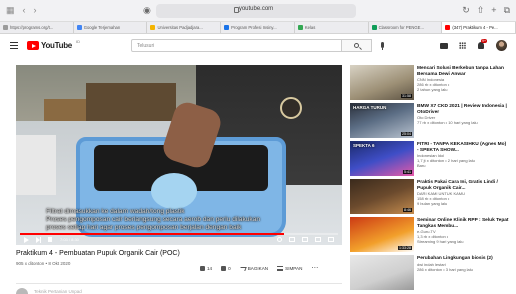 The image size is (516, 294). Describe the element at coordinates (253, 268) in the screenshot. I see `share-button: BAGIKAN` at that location.